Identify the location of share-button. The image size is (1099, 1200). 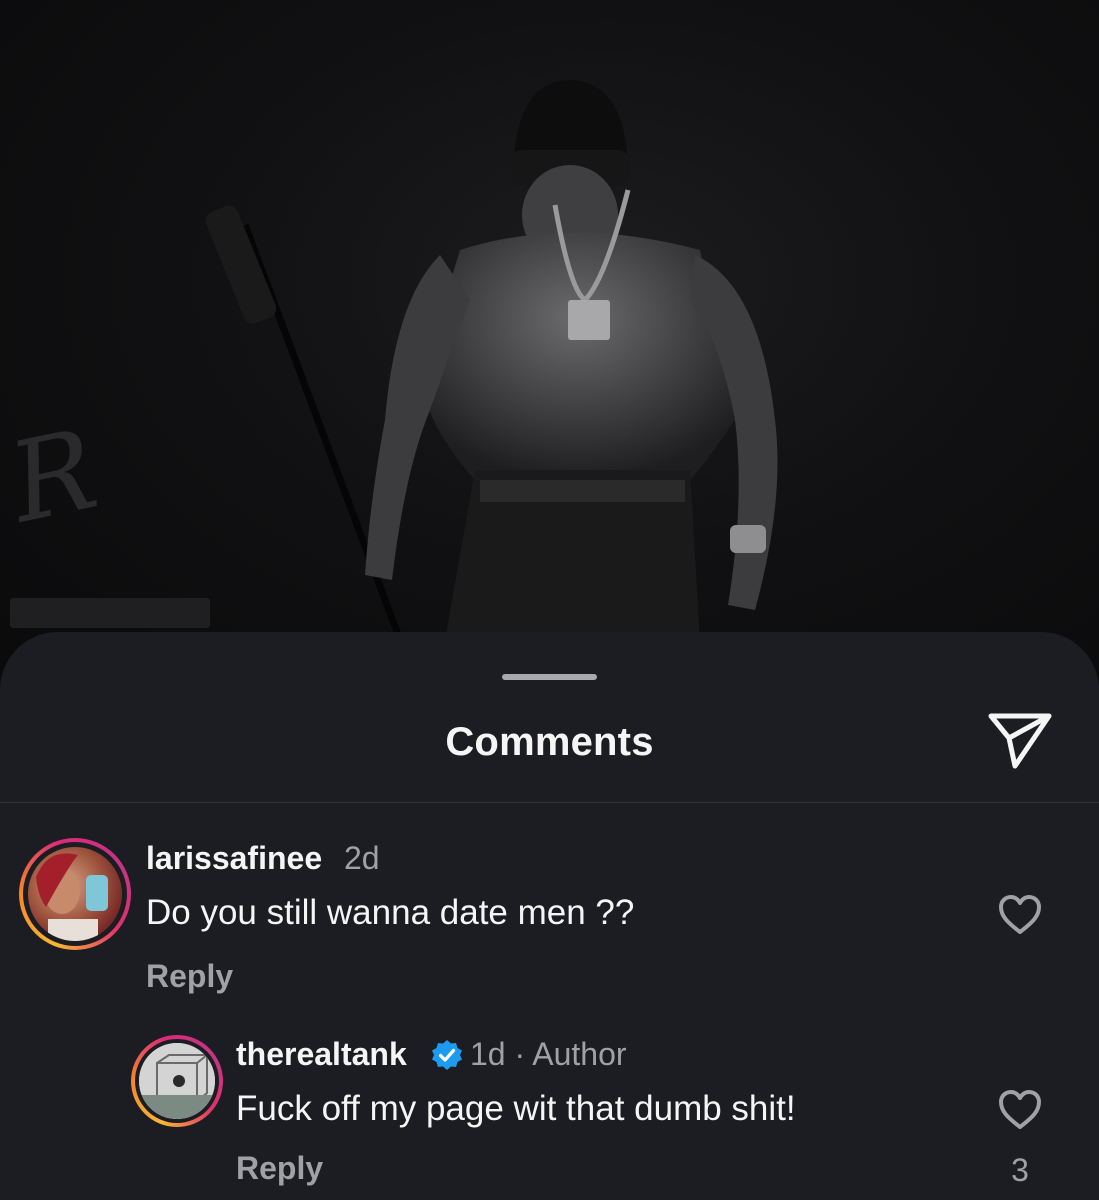
(1020, 741).